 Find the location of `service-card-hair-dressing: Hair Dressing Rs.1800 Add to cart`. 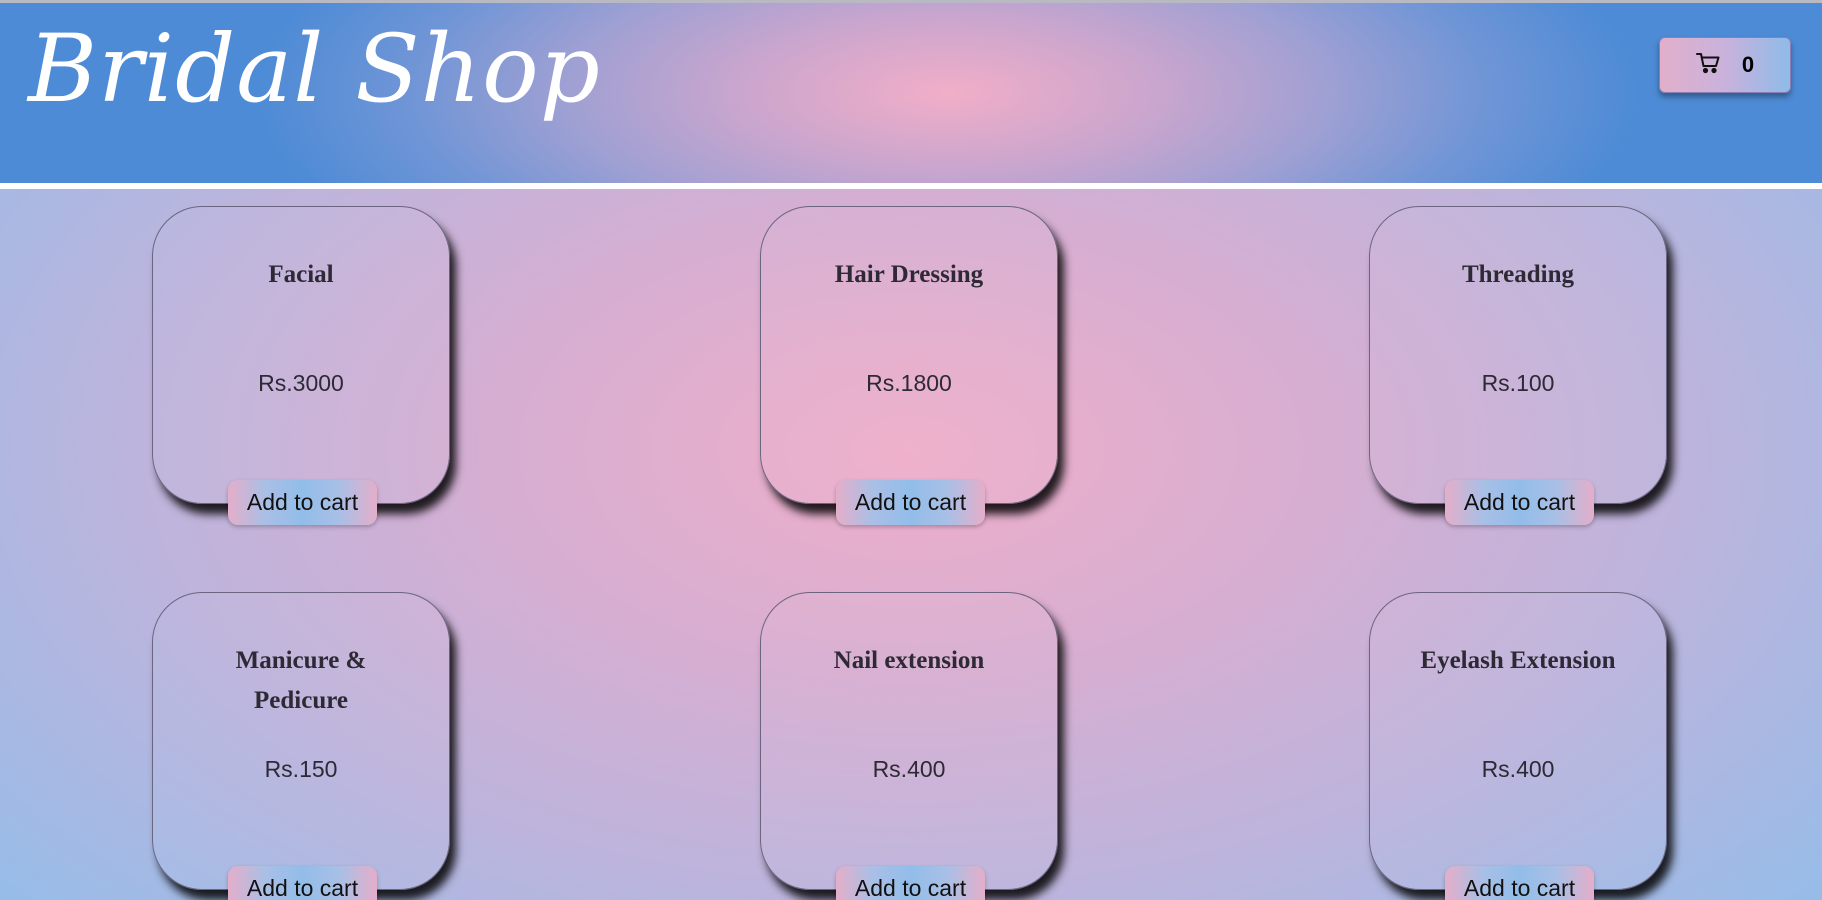

service-card-hair-dressing: Hair Dressing Rs.1800 Add to cart is located at coordinates (909, 365).